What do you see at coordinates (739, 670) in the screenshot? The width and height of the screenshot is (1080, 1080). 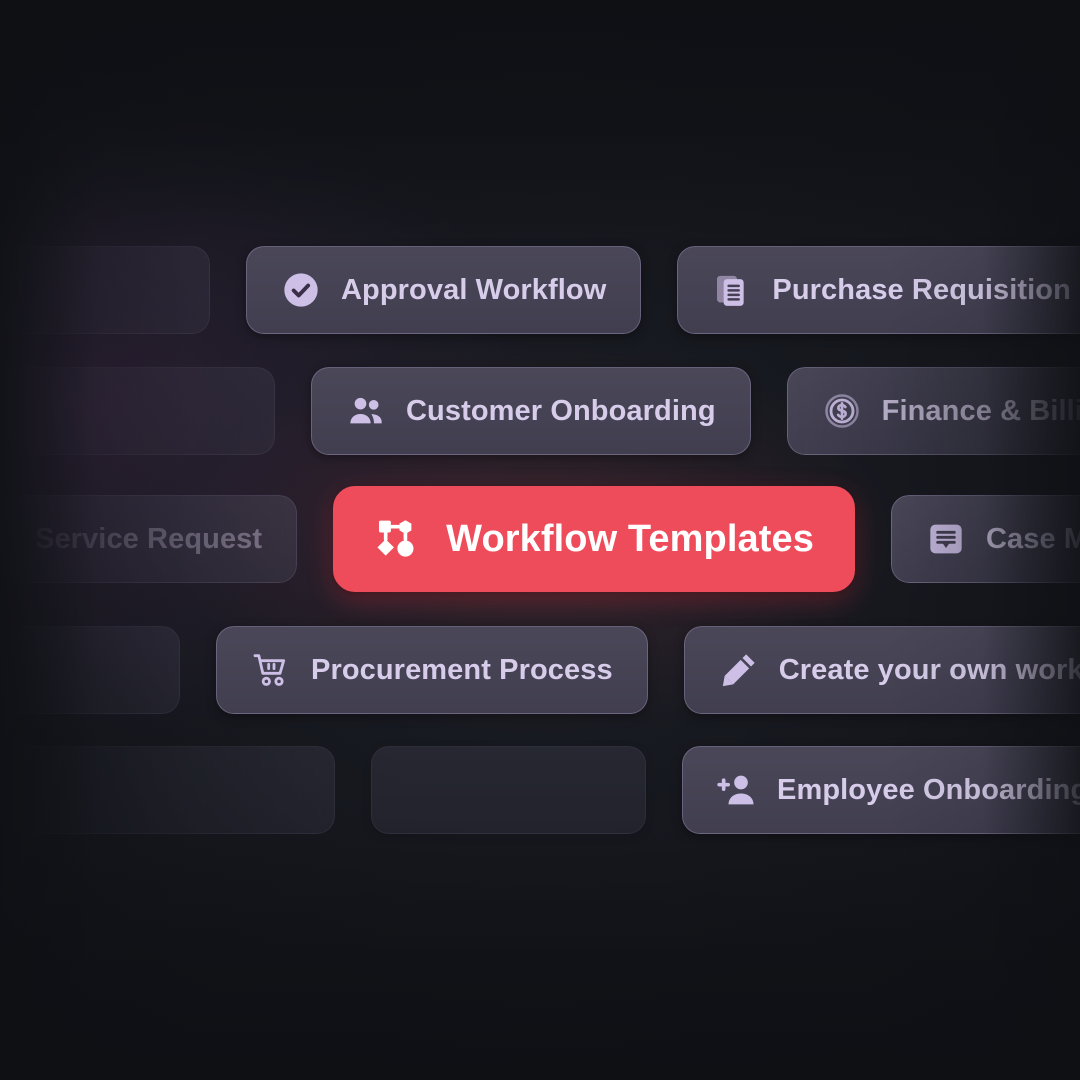 I see `pencil-icon` at bounding box center [739, 670].